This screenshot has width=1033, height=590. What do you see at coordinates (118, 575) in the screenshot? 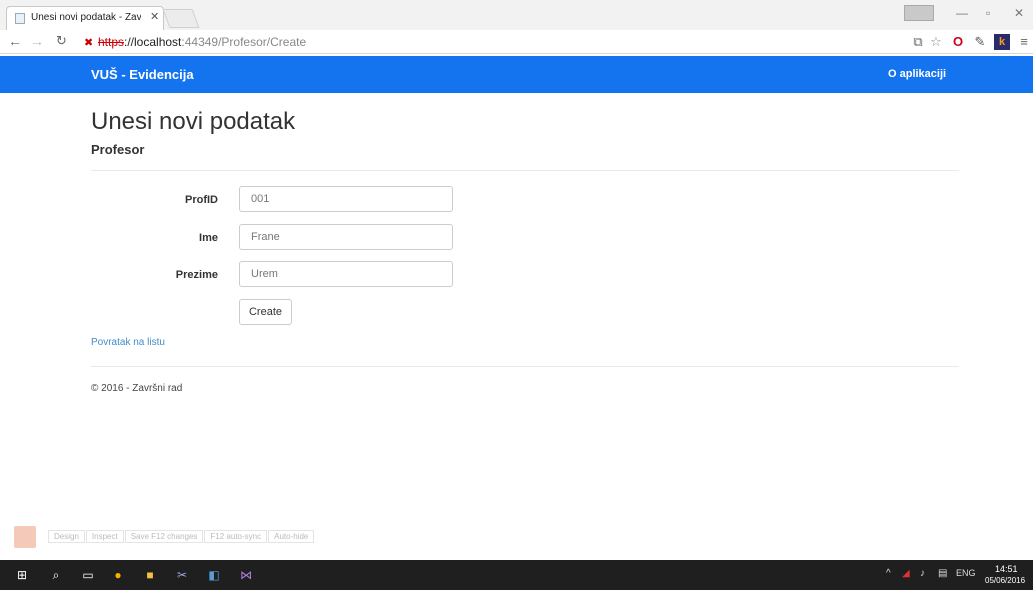
I see `chrome-icon: ●` at bounding box center [118, 575].